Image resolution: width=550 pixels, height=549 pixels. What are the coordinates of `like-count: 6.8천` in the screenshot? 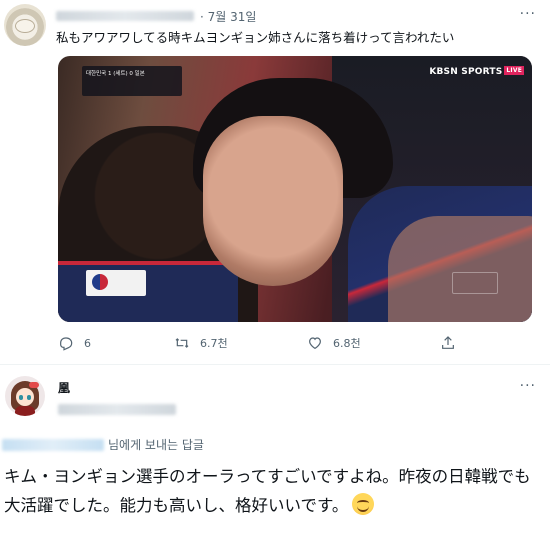 It's located at (347, 343).